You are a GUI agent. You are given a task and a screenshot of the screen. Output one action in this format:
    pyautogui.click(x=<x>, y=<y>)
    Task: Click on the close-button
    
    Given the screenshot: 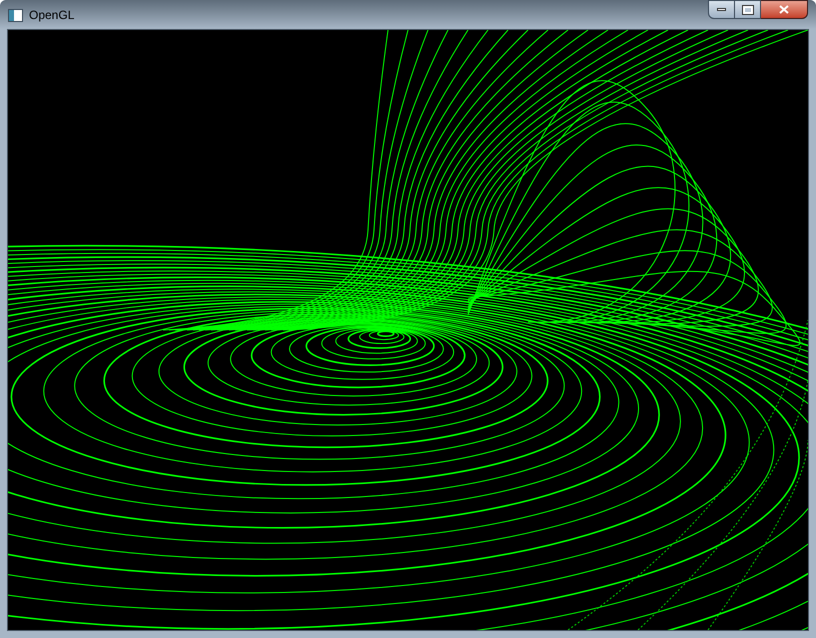 What is the action you would take?
    pyautogui.click(x=784, y=9)
    